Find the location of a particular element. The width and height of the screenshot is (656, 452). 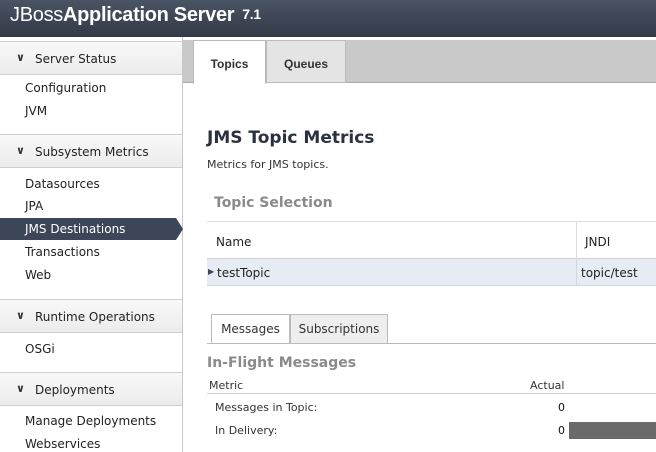

inflight-heading: In-Flight Messages is located at coordinates (282, 363).